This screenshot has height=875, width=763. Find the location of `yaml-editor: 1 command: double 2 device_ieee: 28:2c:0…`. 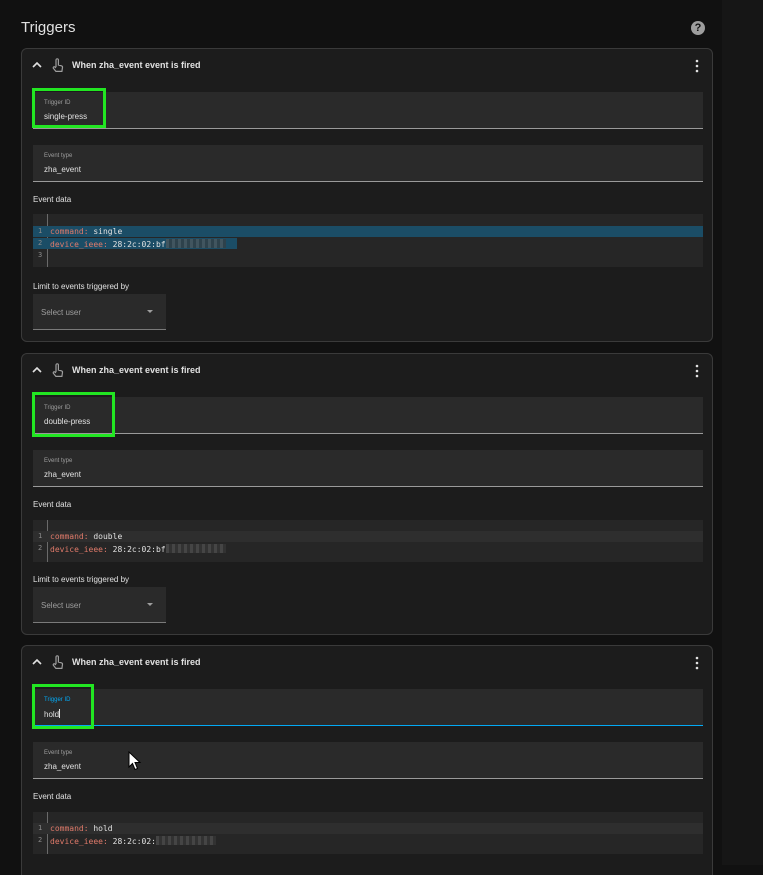

yaml-editor: 1 command: double 2 device_ieee: 28:2c:0… is located at coordinates (368, 541).